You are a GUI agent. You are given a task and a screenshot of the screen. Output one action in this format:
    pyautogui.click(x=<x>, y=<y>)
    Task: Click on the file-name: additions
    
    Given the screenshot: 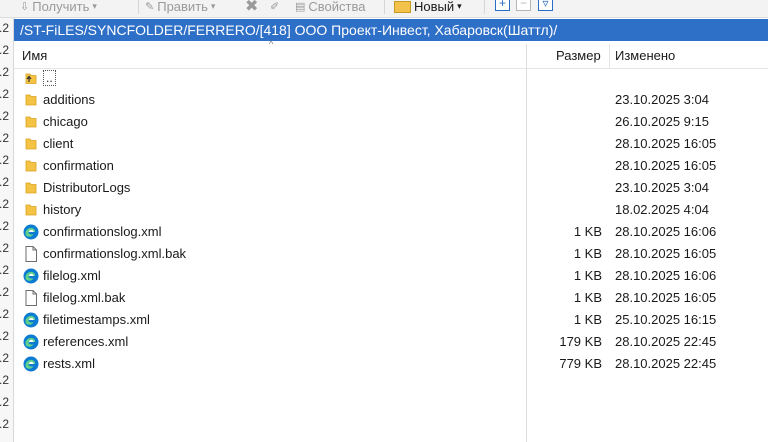 What is the action you would take?
    pyautogui.click(x=69, y=99)
    